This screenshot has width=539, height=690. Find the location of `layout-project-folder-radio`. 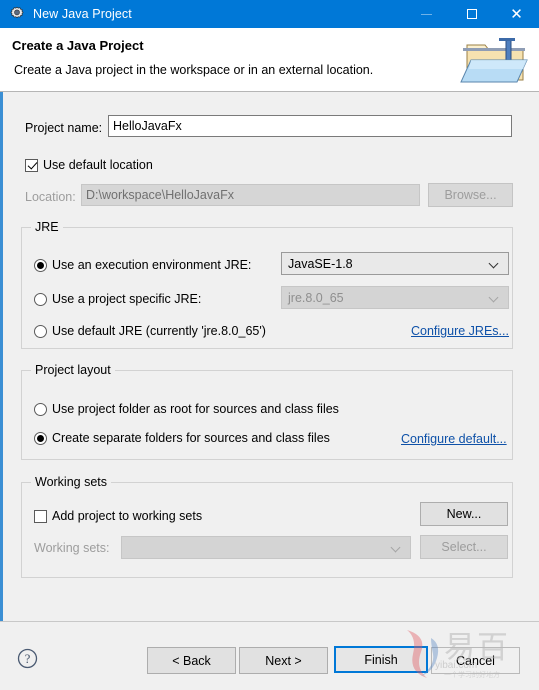

layout-project-folder-radio is located at coordinates (40, 409).